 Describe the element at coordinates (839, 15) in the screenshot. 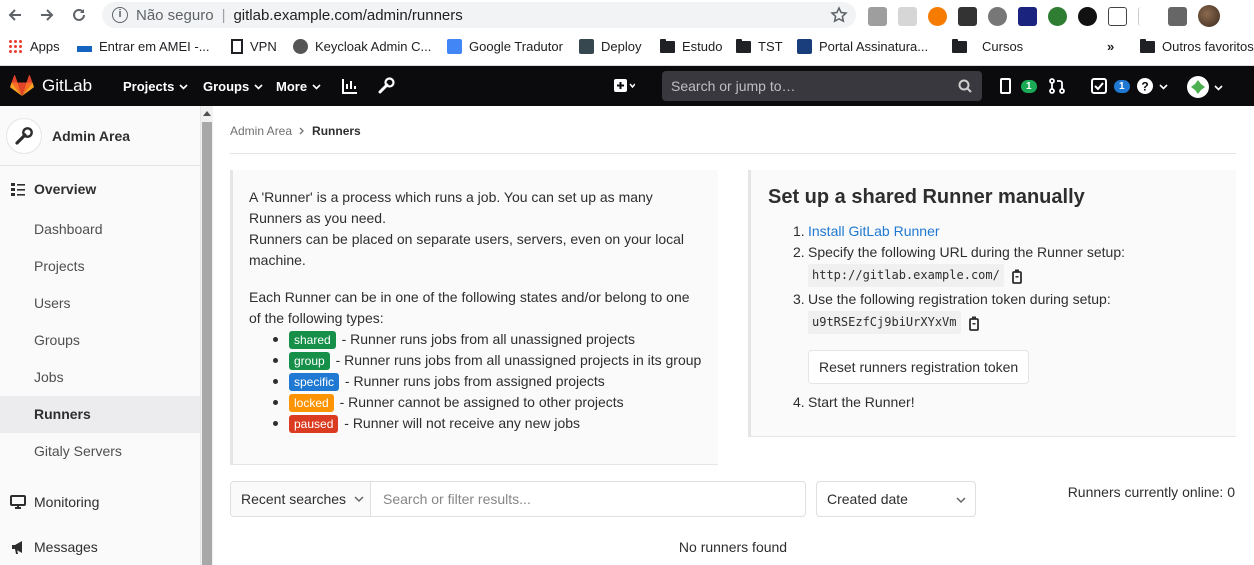

I see `bookmark-star-icon` at that location.